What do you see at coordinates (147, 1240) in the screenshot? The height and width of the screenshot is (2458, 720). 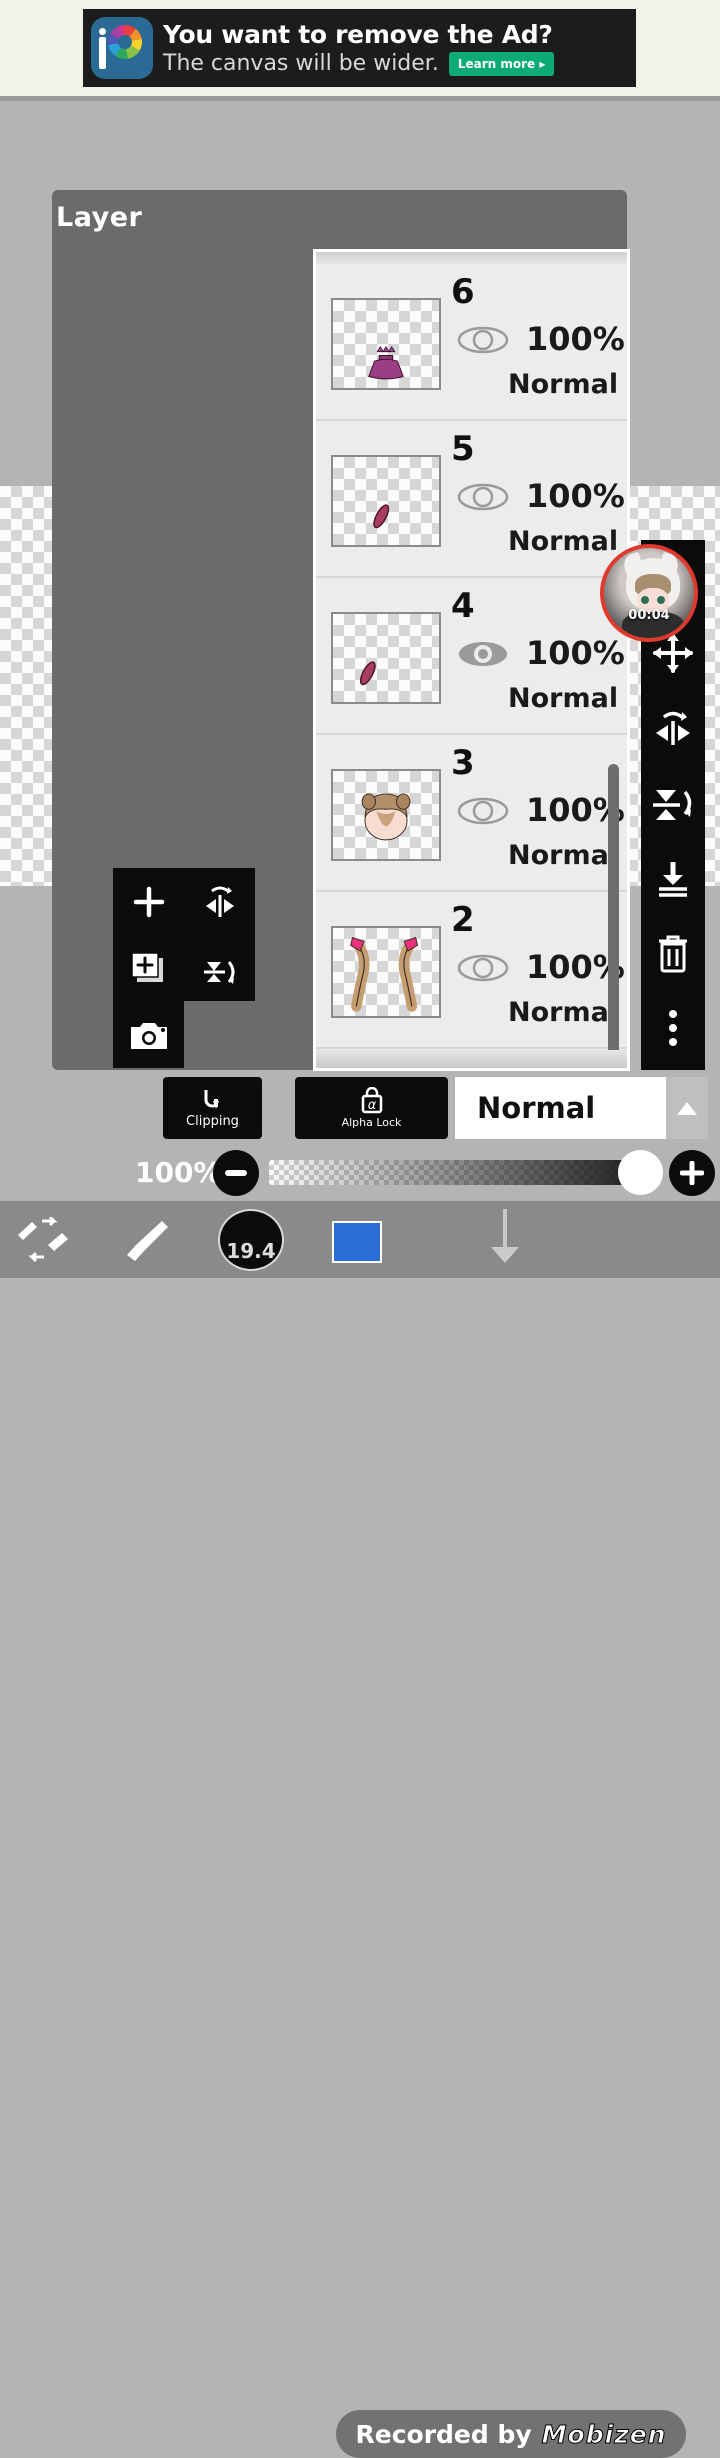 I see `paintbrush-icon` at bounding box center [147, 1240].